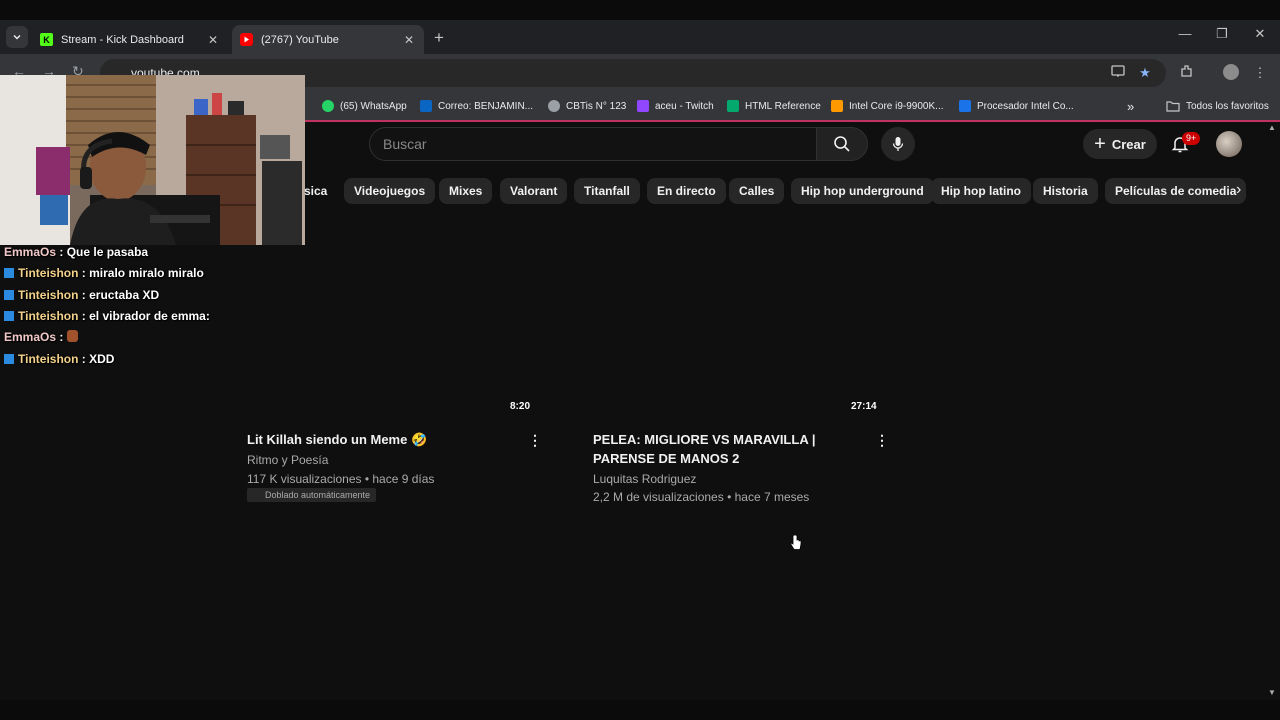 Image resolution: width=1280 pixels, height=720 pixels. Describe the element at coordinates (1231, 73) in the screenshot. I see `profile-icon` at that location.